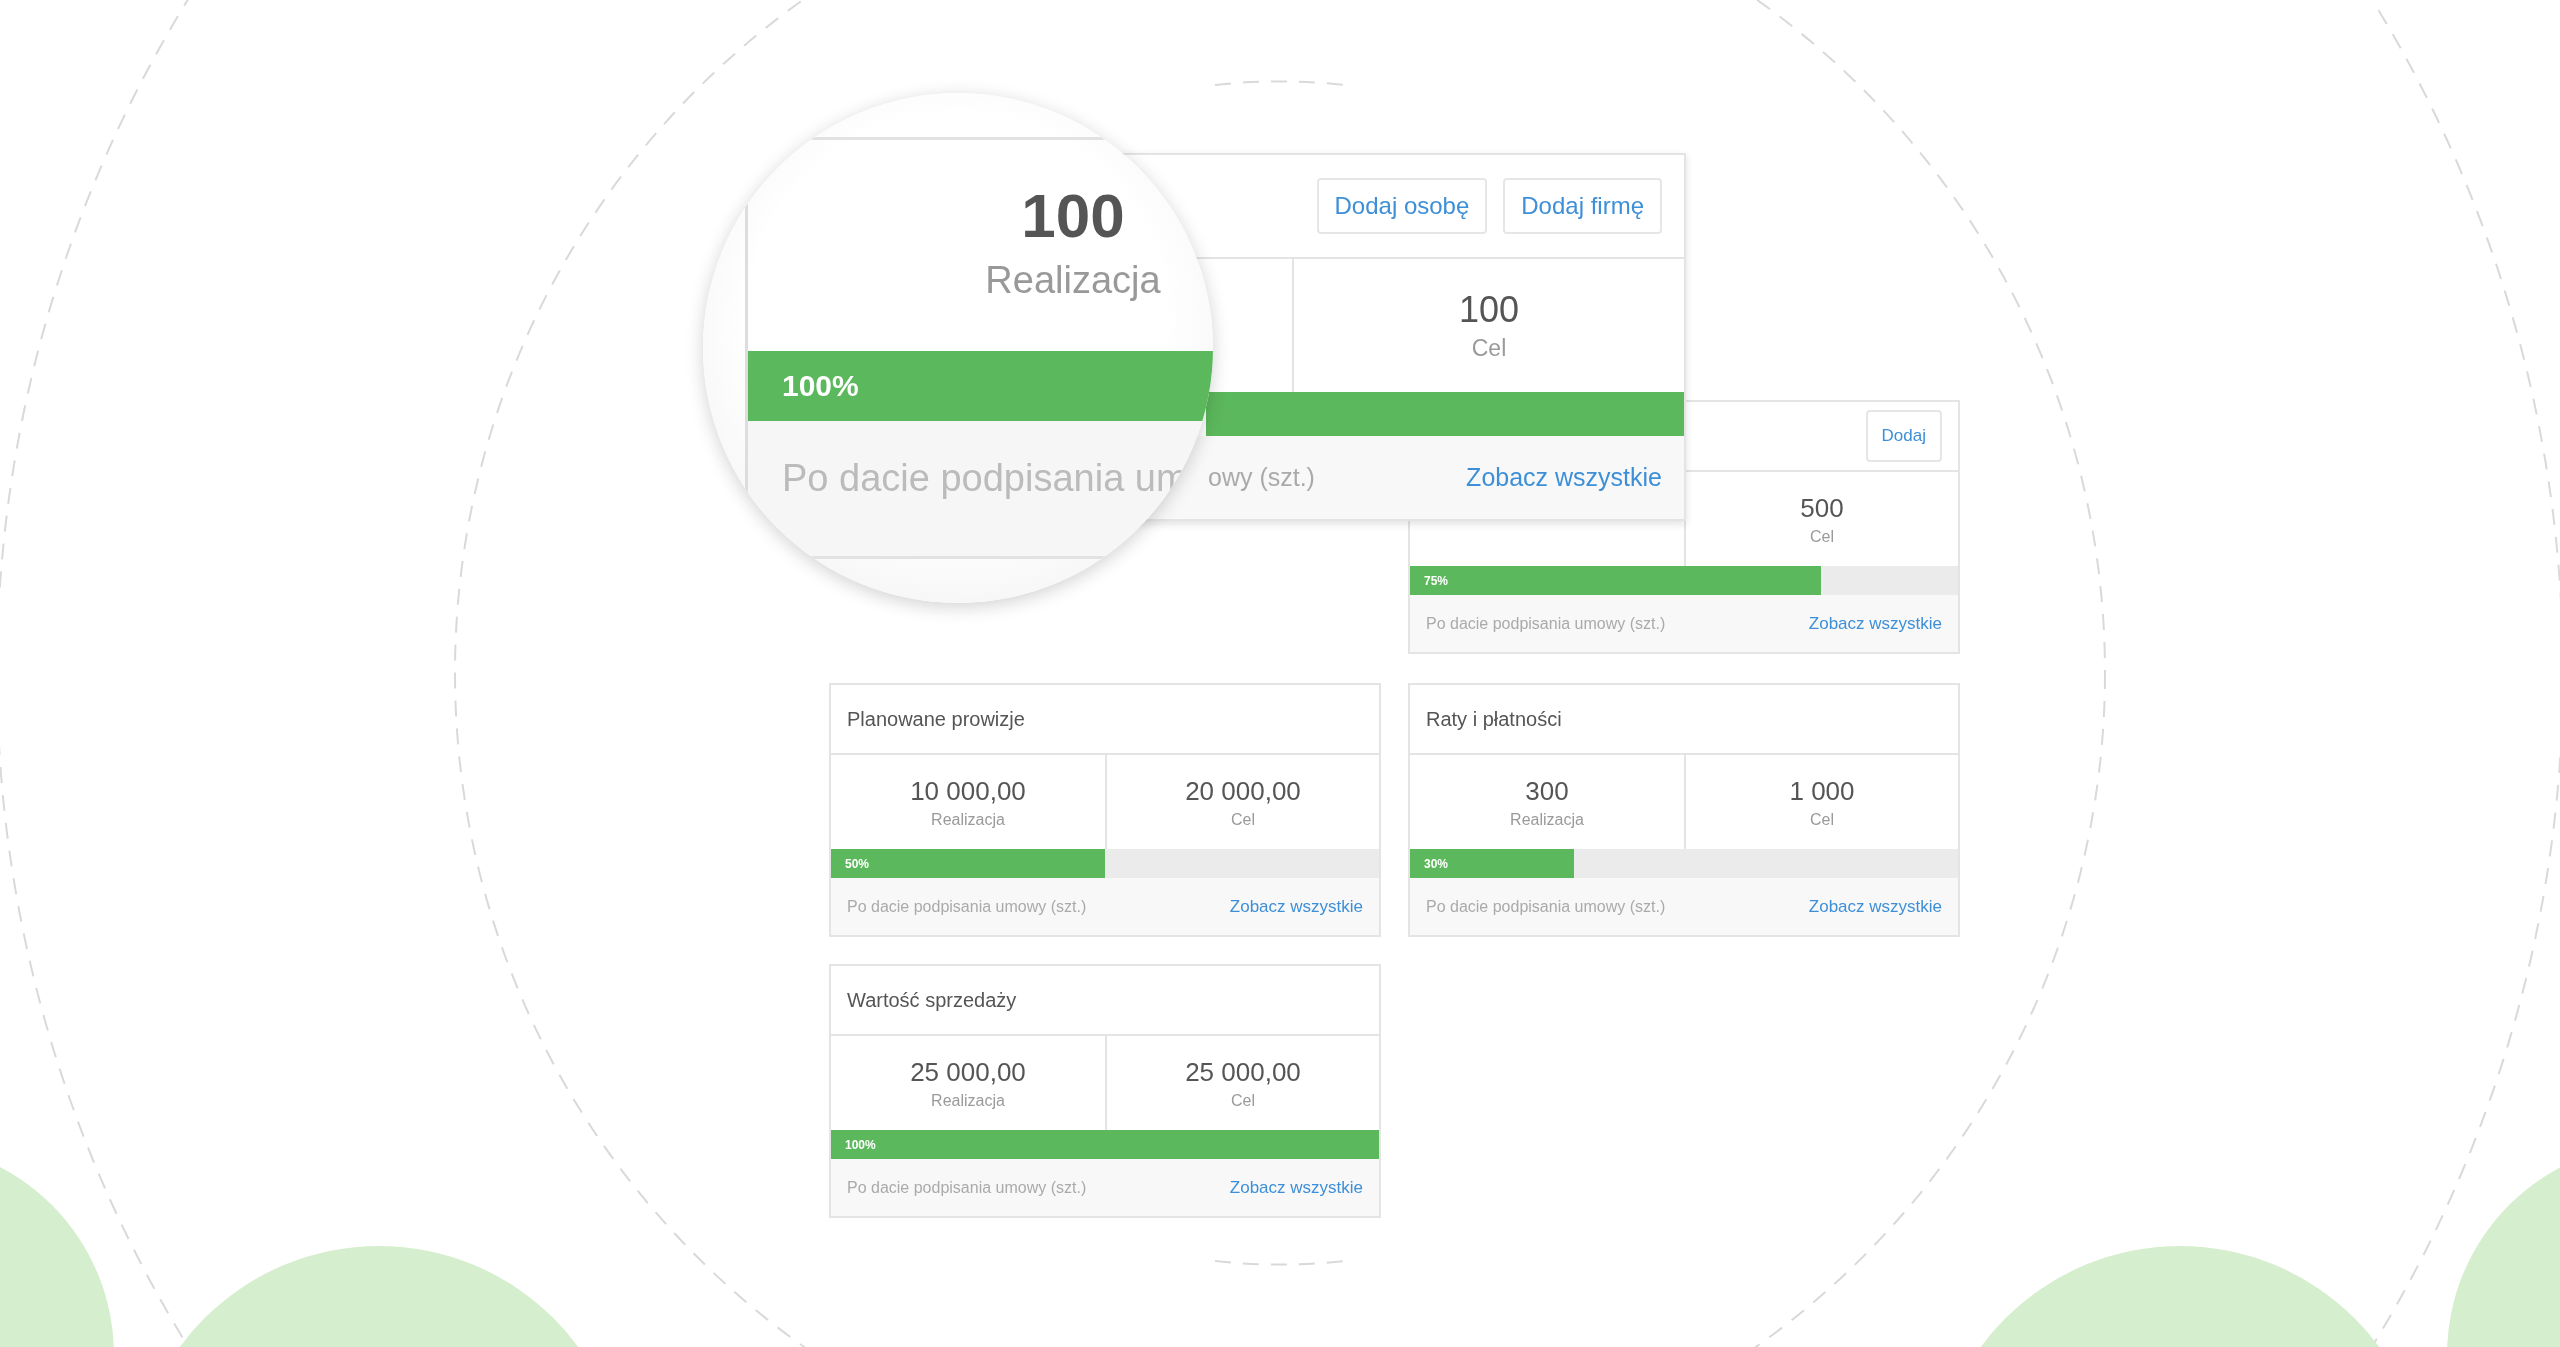 This screenshot has width=2560, height=1347. What do you see at coordinates (1494, 719) in the screenshot?
I see `card-title: Raty i płatności` at bounding box center [1494, 719].